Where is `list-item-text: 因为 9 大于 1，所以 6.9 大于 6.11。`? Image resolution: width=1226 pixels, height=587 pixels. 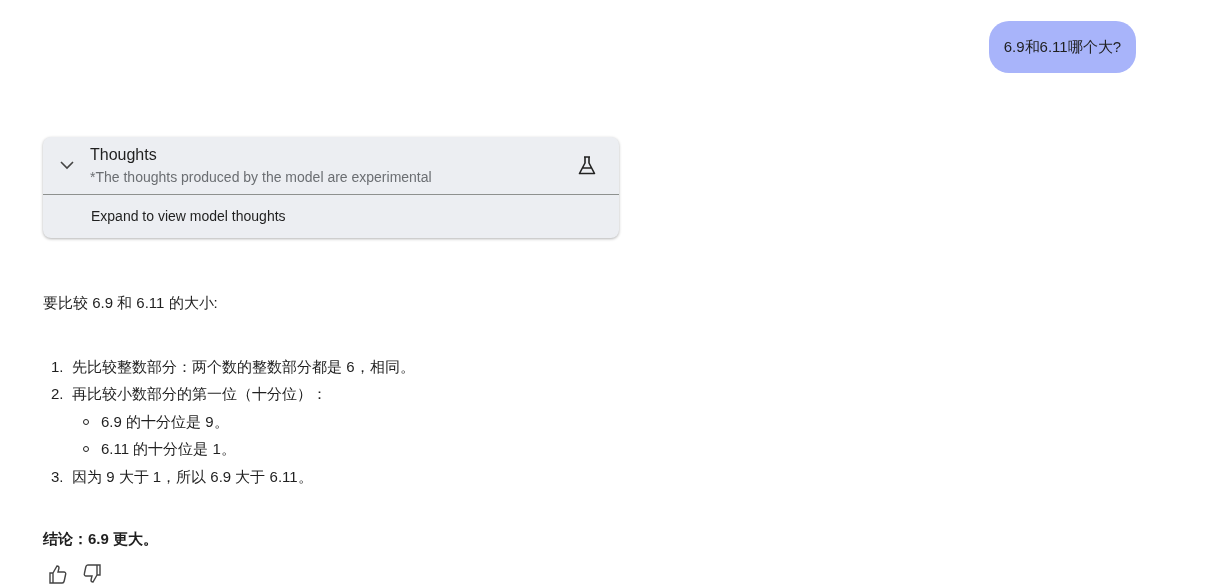 list-item-text: 因为 9 大于 1，所以 6.9 大于 6.11。 is located at coordinates (192, 476).